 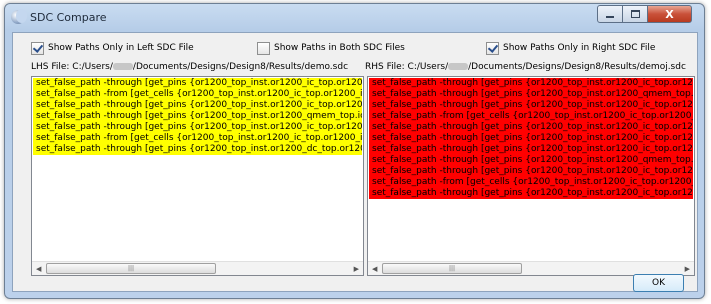 What do you see at coordinates (531, 268) in the screenshot?
I see `rhs-horizontal-scrollbar: ◀ ||| ▶` at bounding box center [531, 268].